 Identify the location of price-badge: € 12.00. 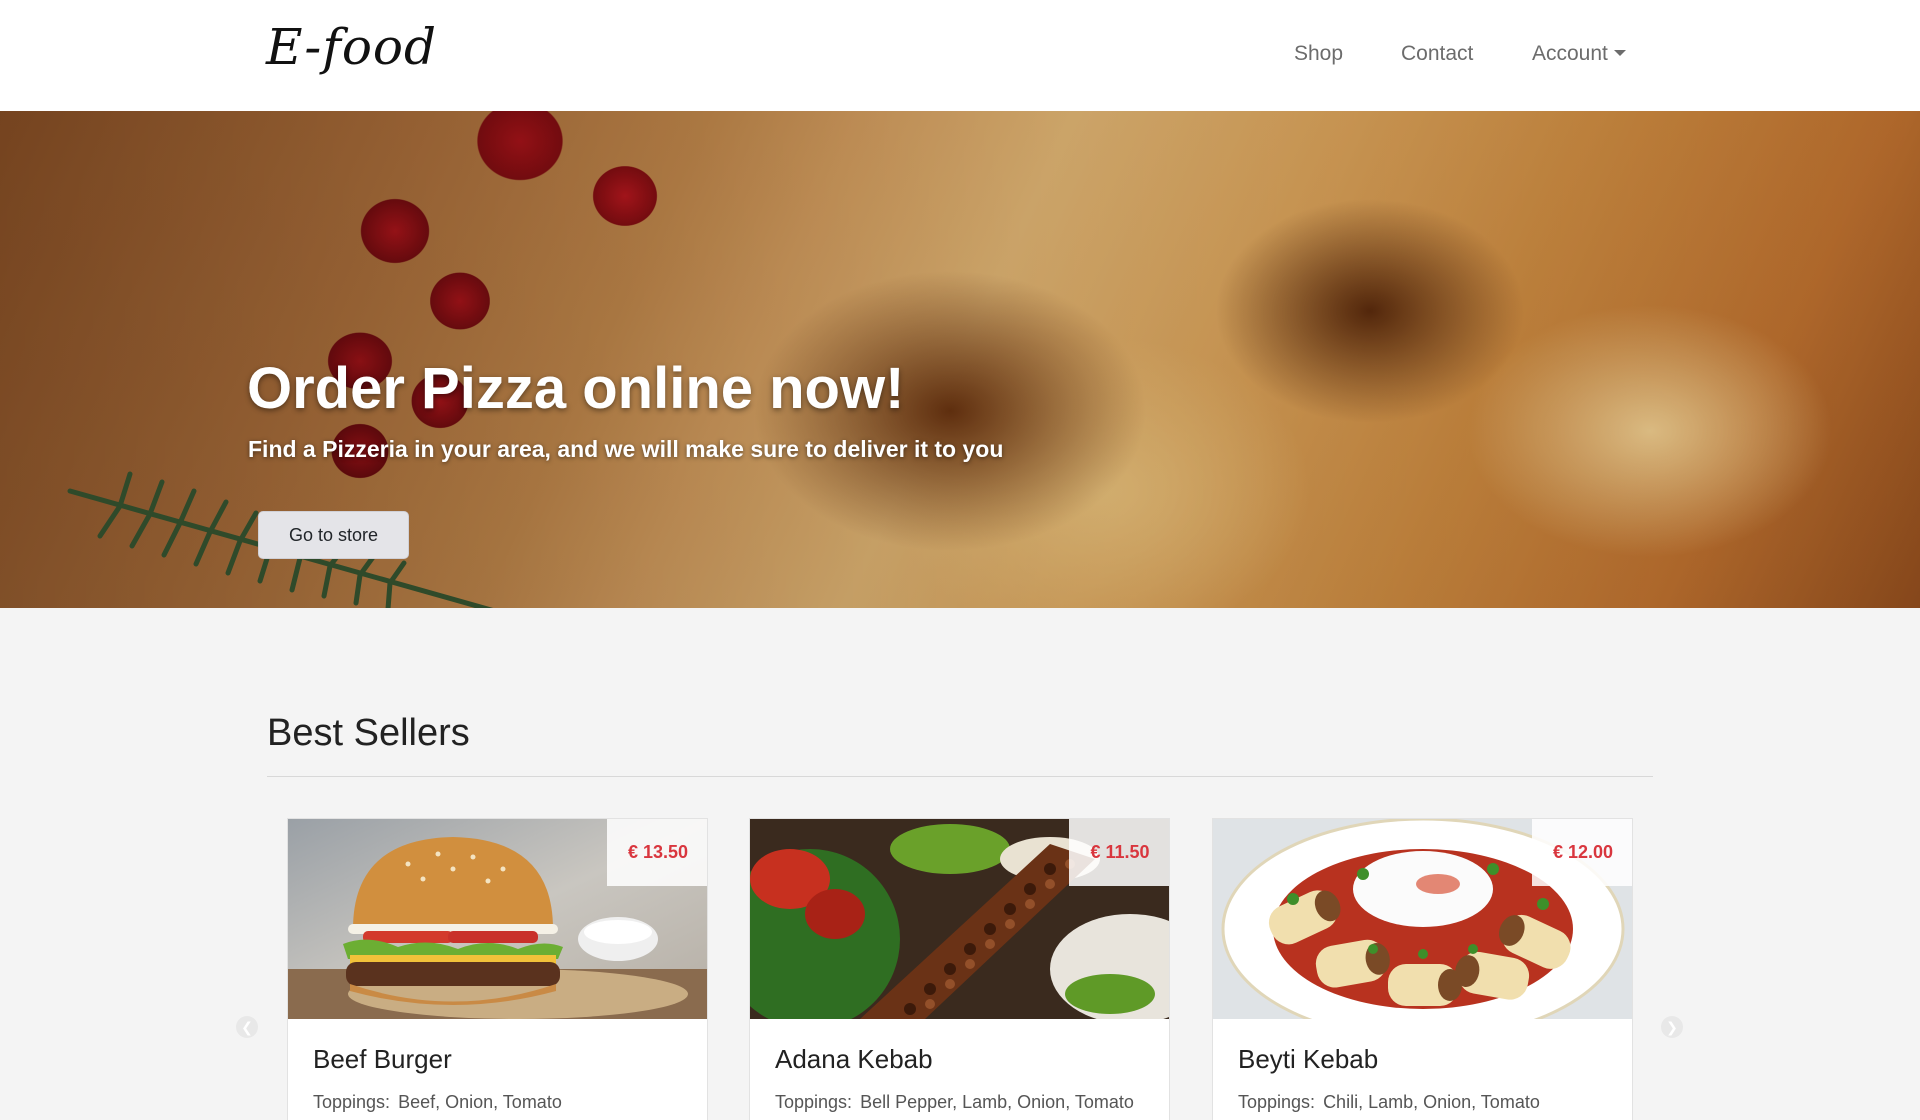
(1582, 852).